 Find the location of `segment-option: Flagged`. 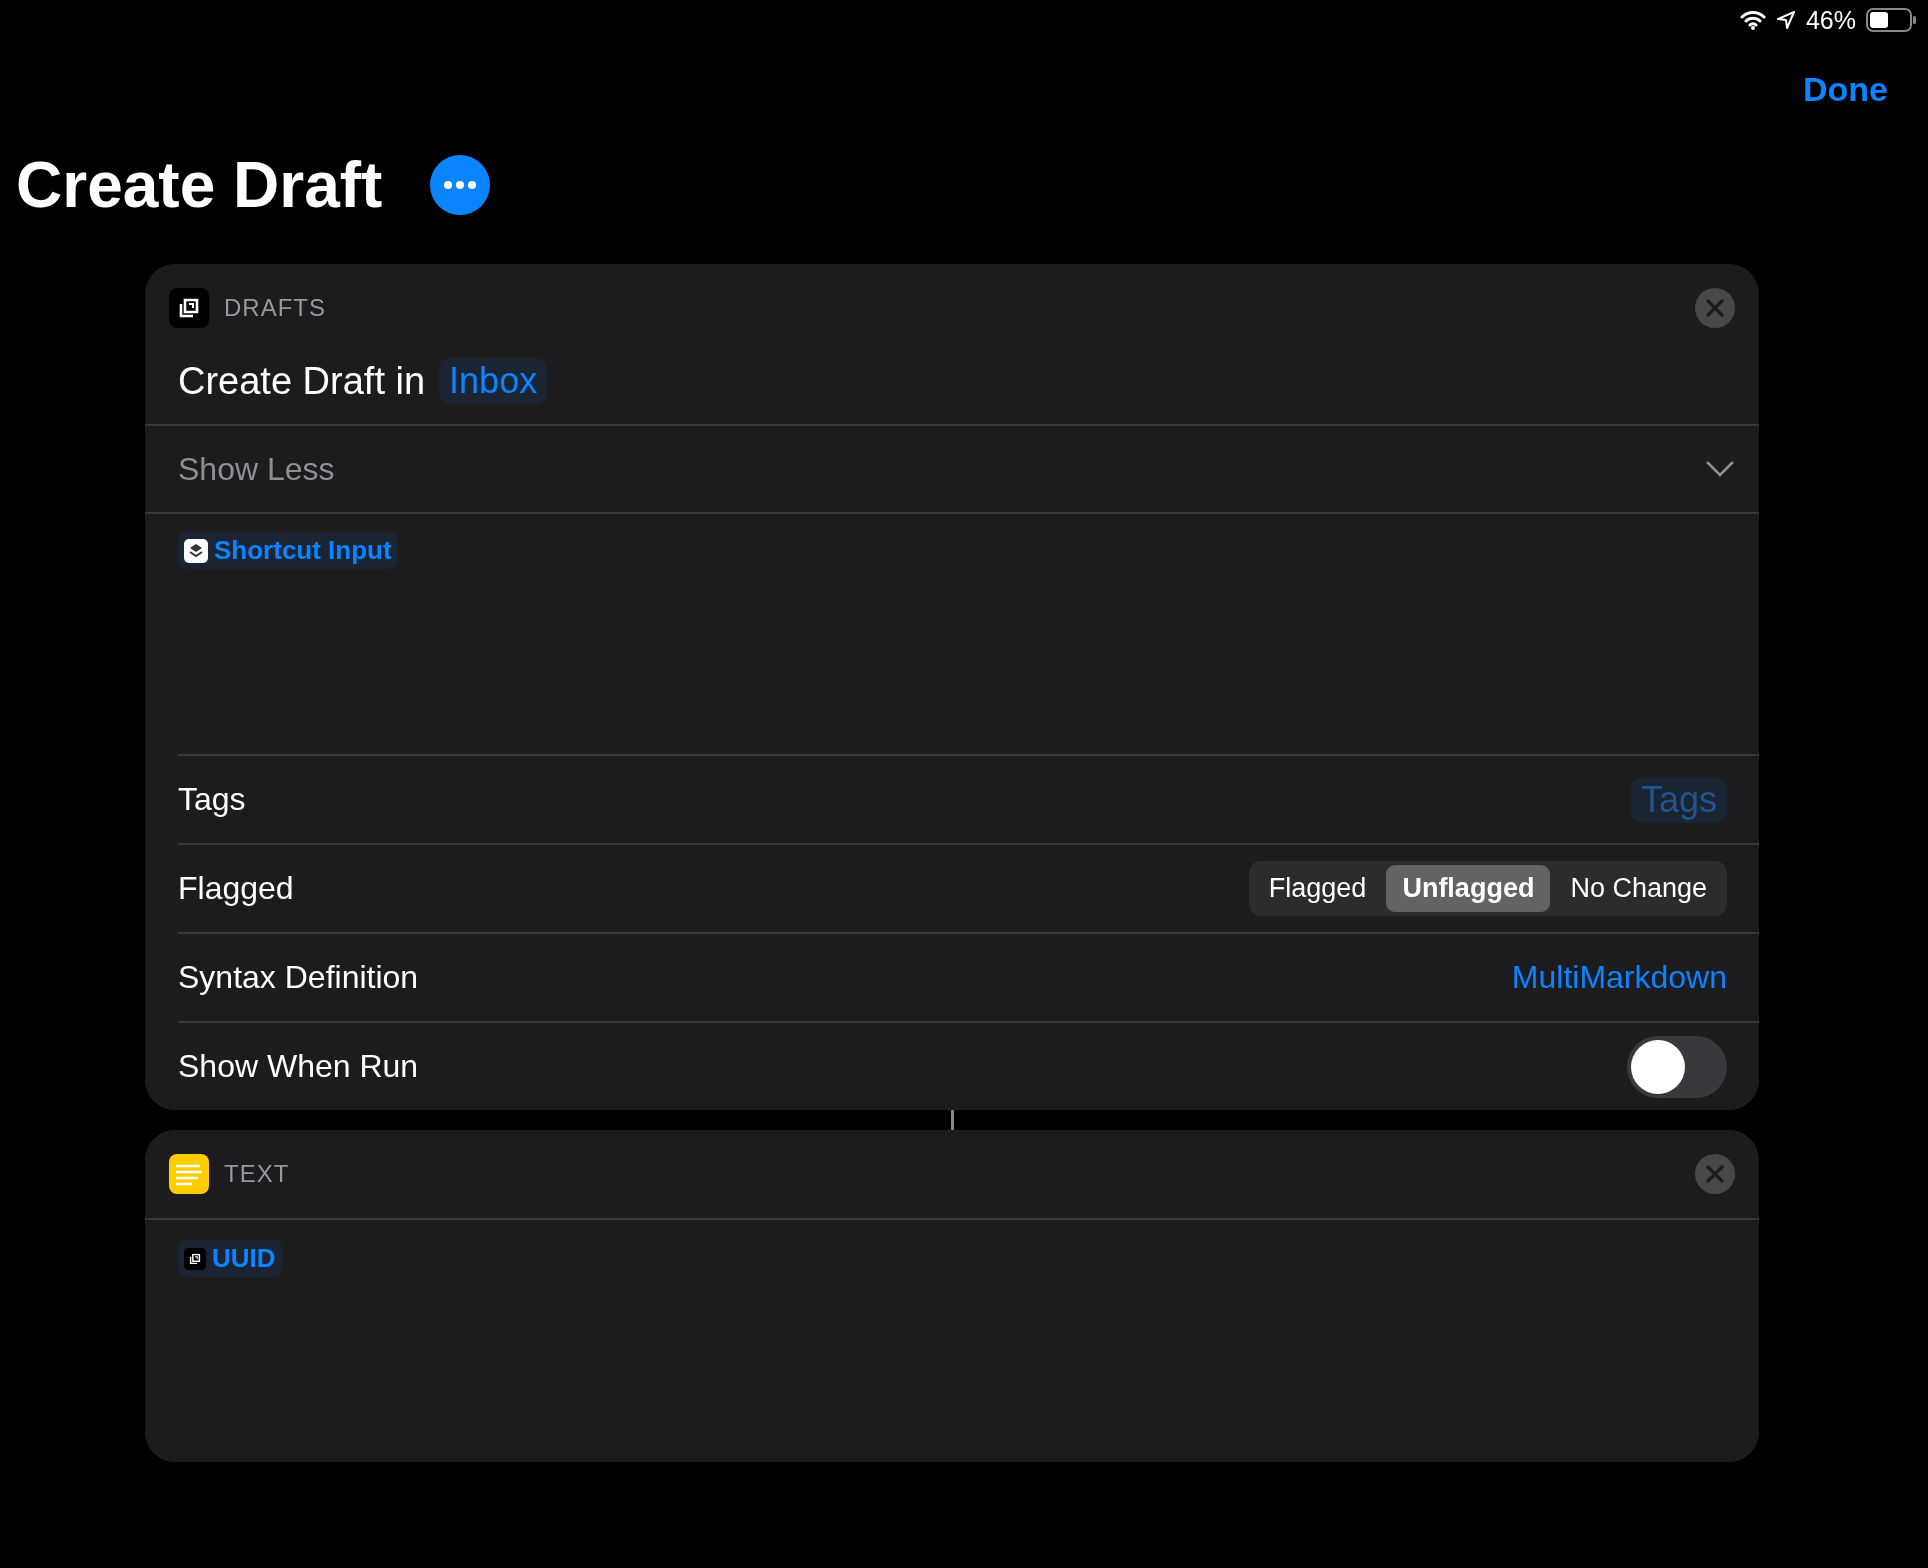

segment-option: Flagged is located at coordinates (1317, 888).